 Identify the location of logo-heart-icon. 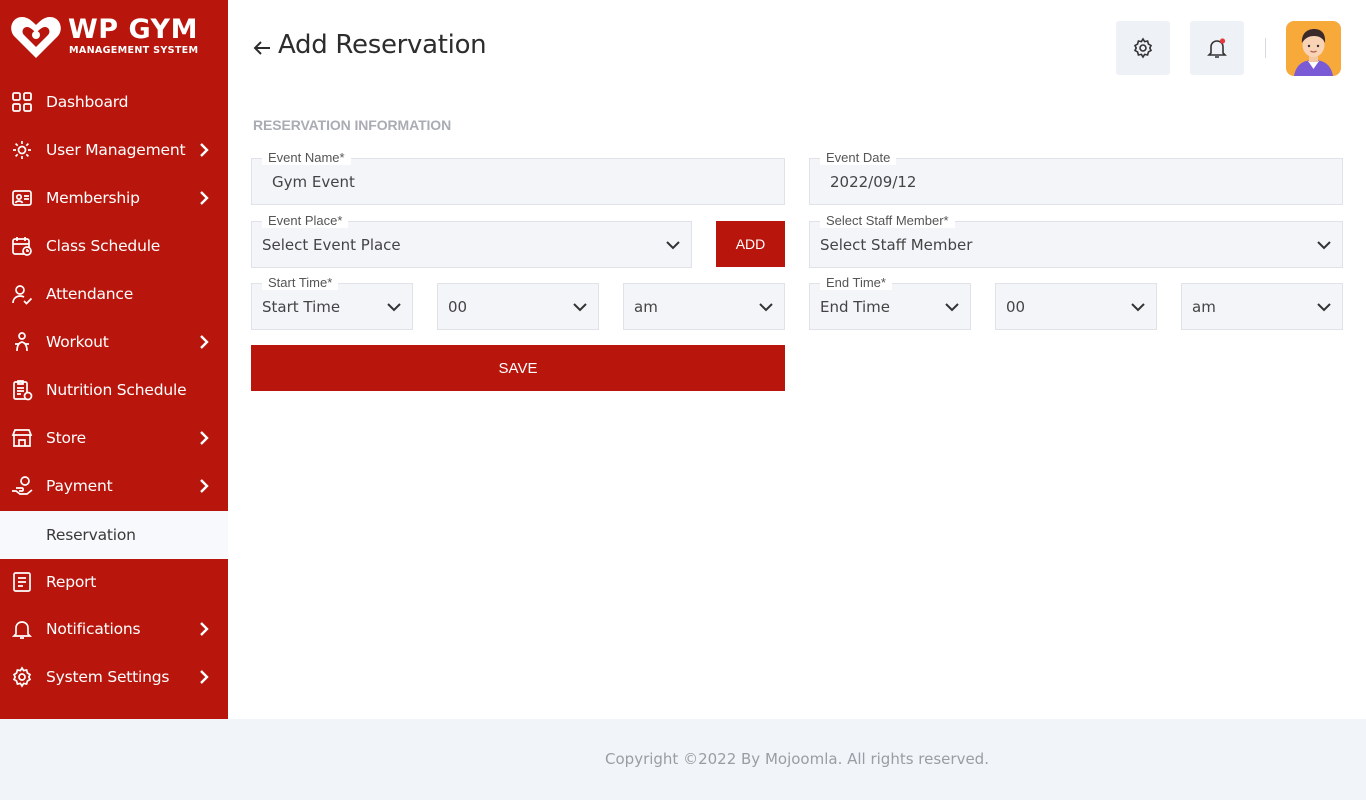
(36, 37).